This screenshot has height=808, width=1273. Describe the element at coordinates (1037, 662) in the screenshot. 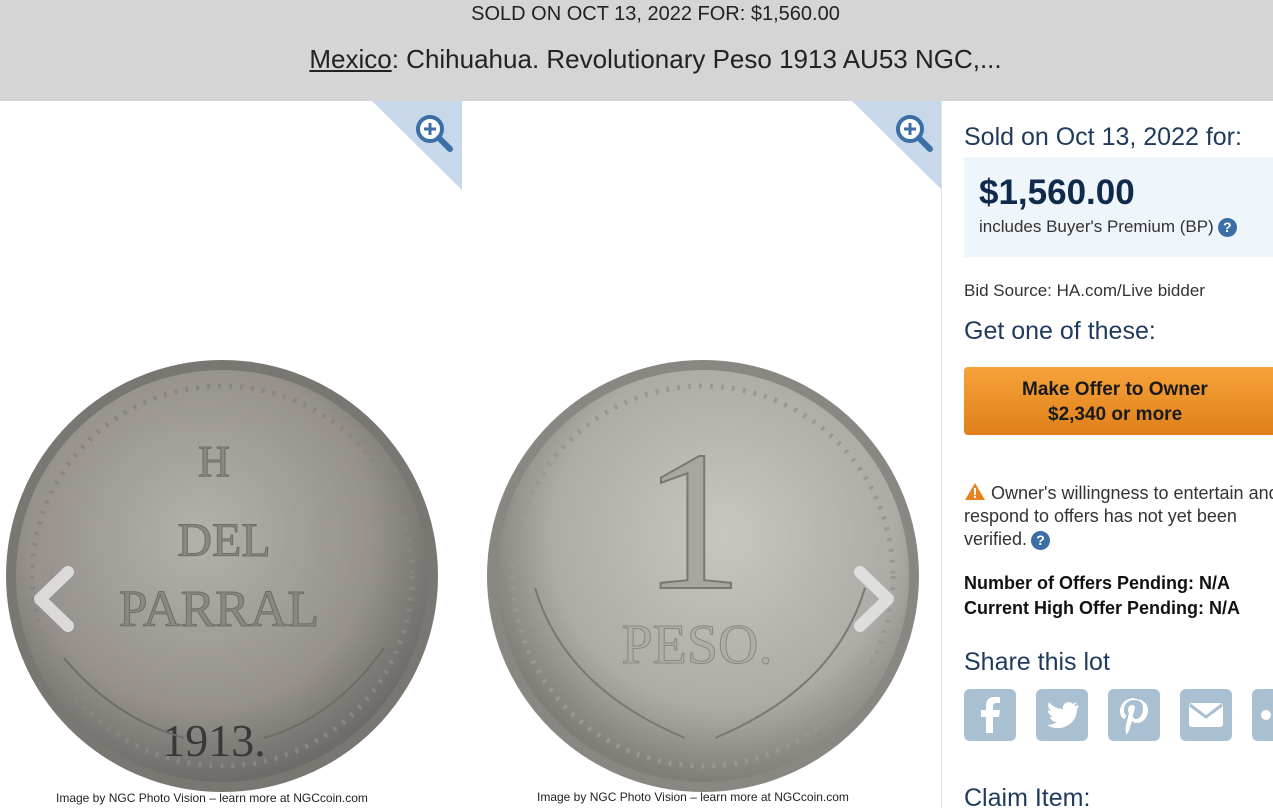

I see `share-heading: Share this lot` at that location.